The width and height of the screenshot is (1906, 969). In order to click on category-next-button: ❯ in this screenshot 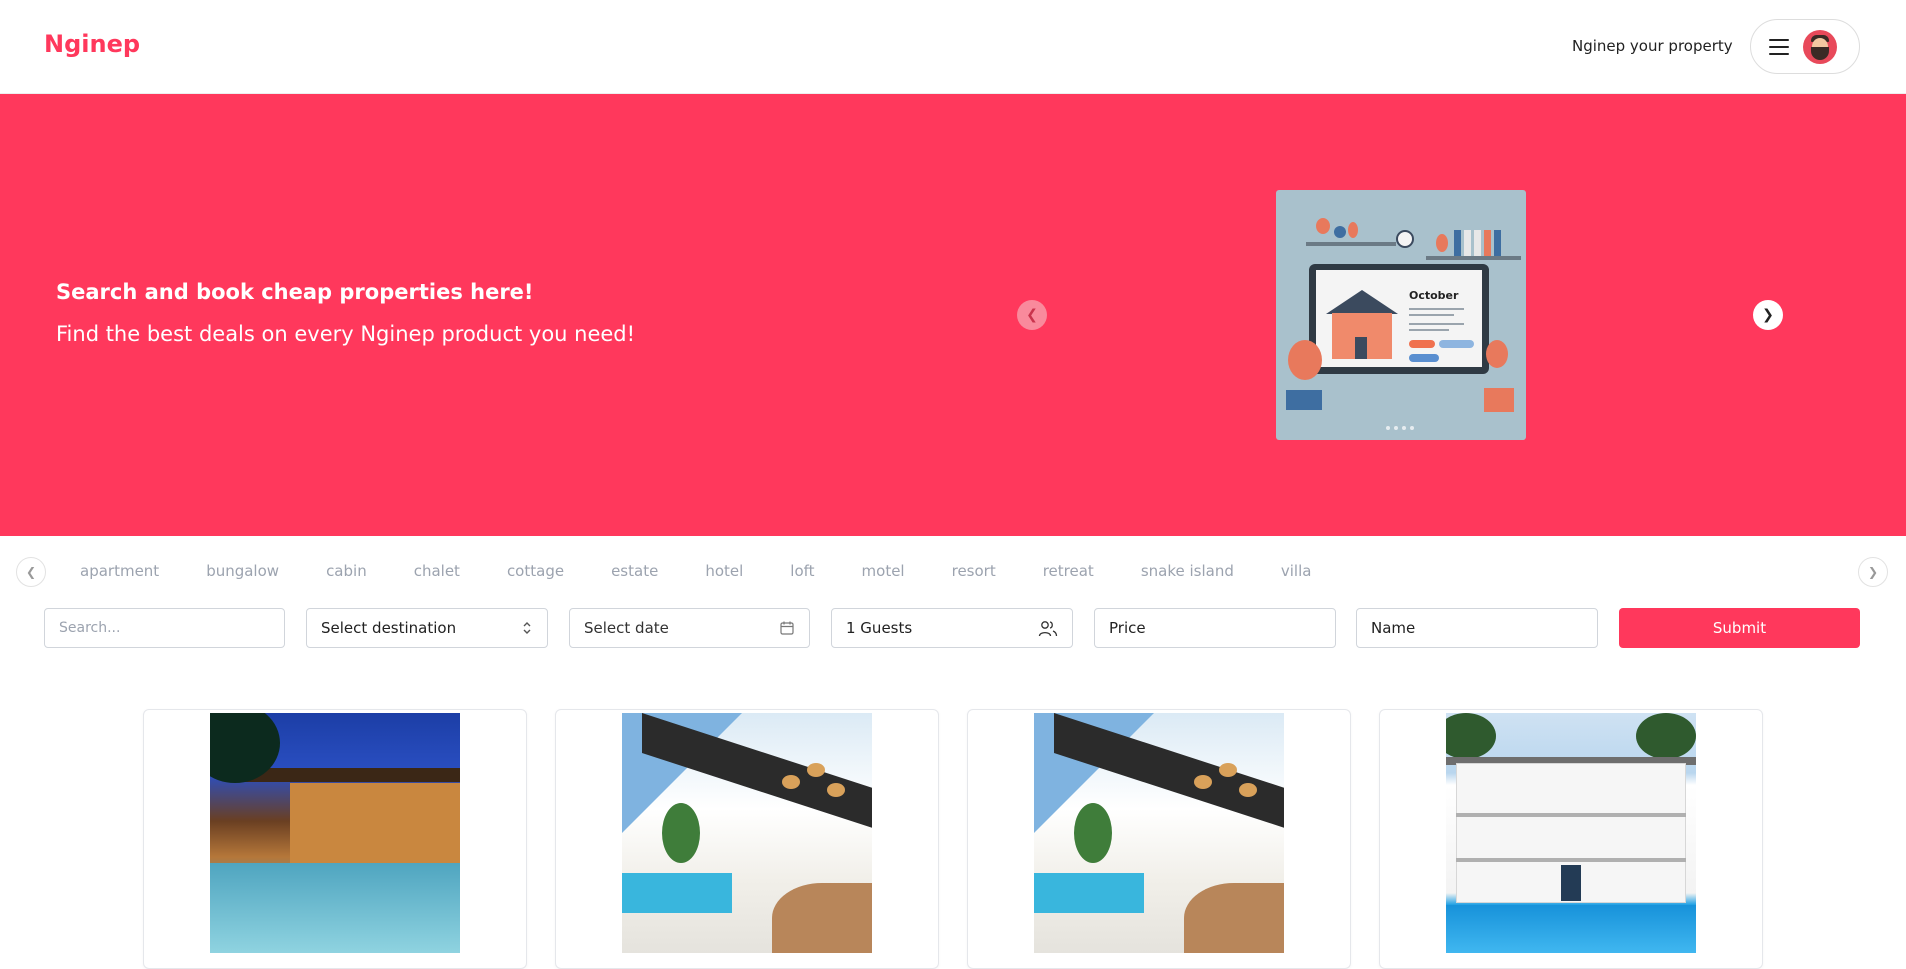, I will do `click(1873, 572)`.